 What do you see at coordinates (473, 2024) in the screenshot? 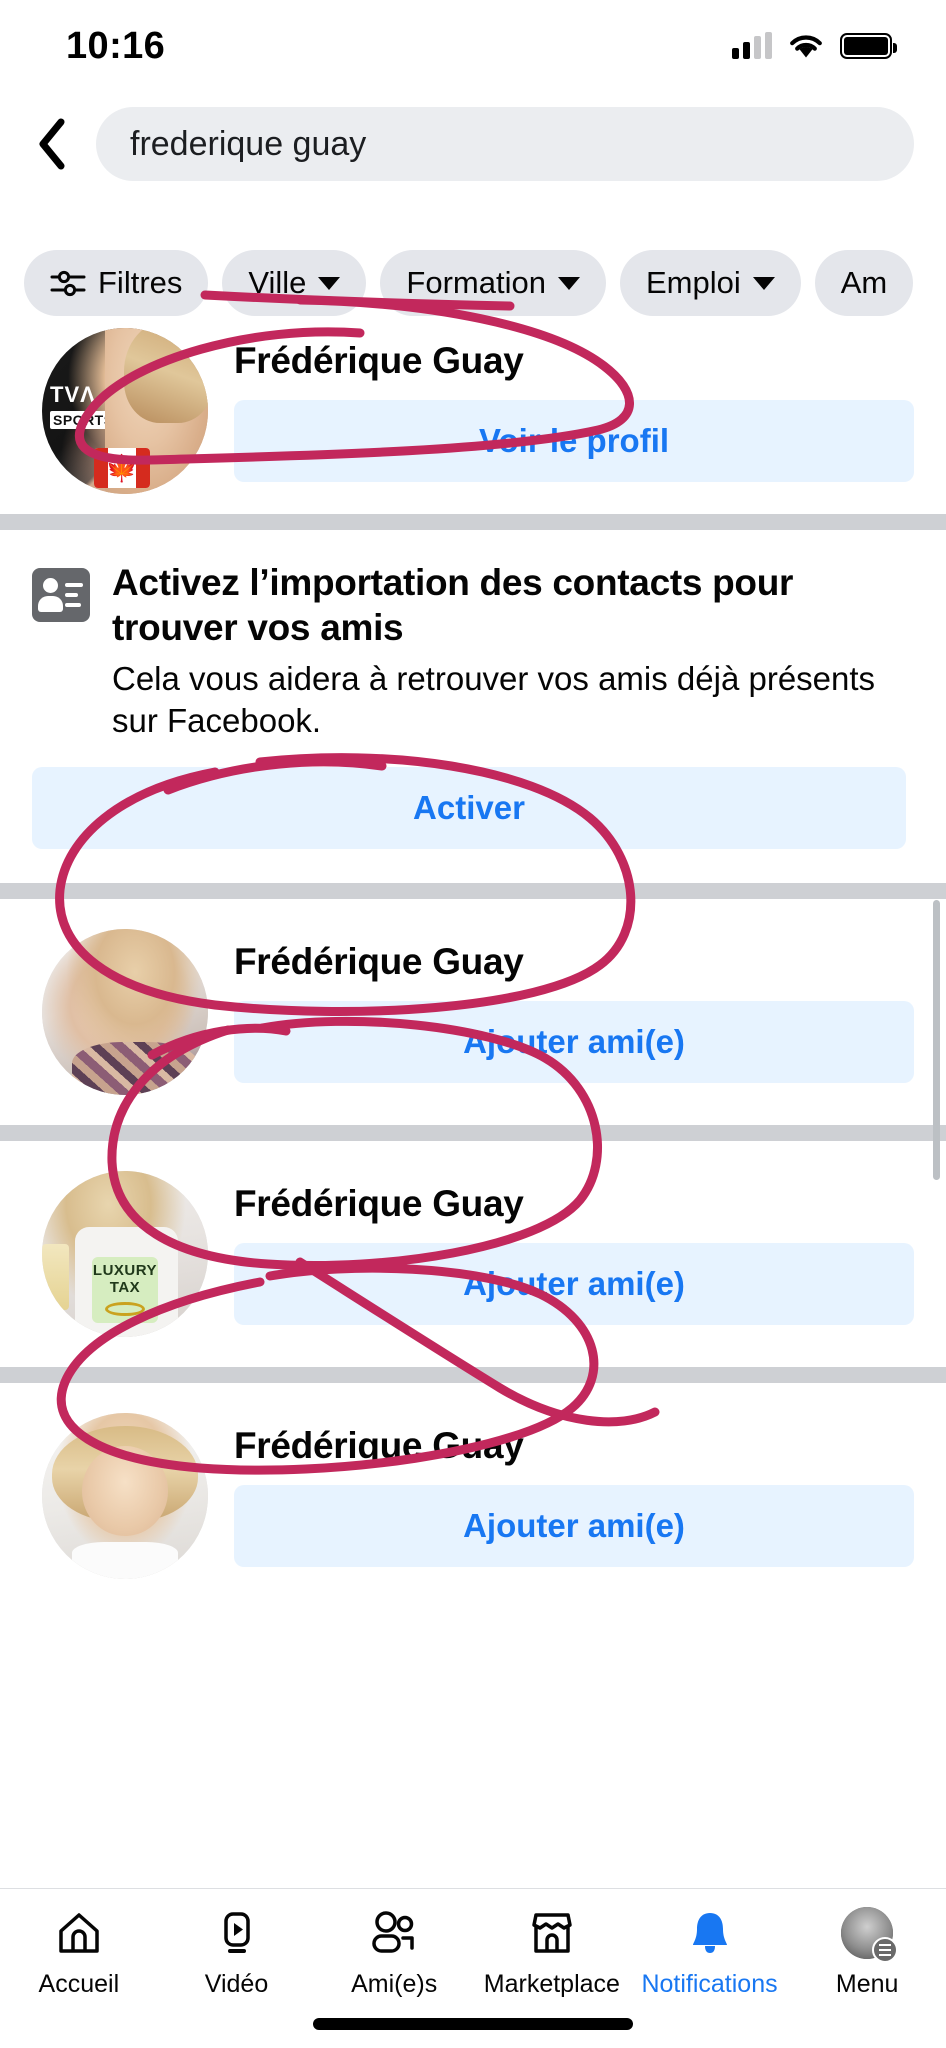
I see `home-indicator` at bounding box center [473, 2024].